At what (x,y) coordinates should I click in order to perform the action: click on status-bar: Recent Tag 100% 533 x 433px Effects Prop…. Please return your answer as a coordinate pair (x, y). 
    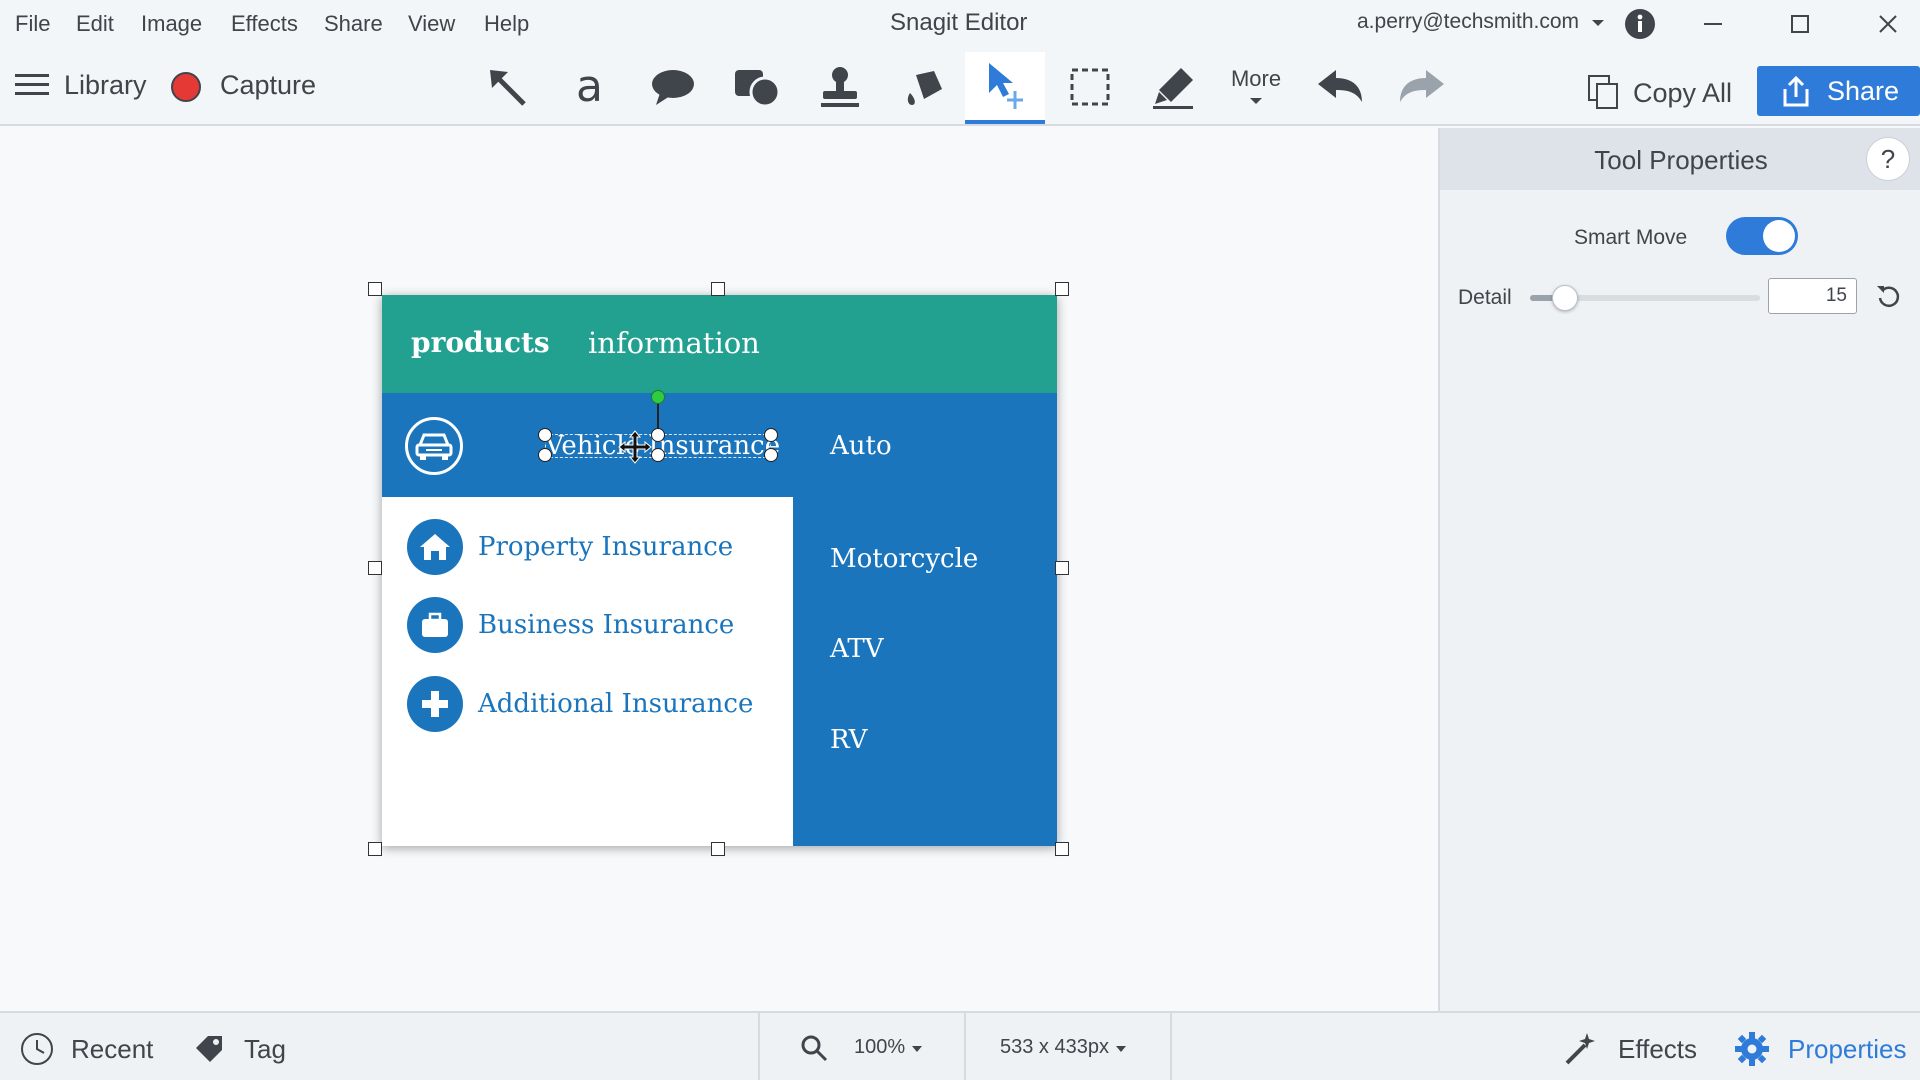
    Looking at the image, I should click on (960, 1045).